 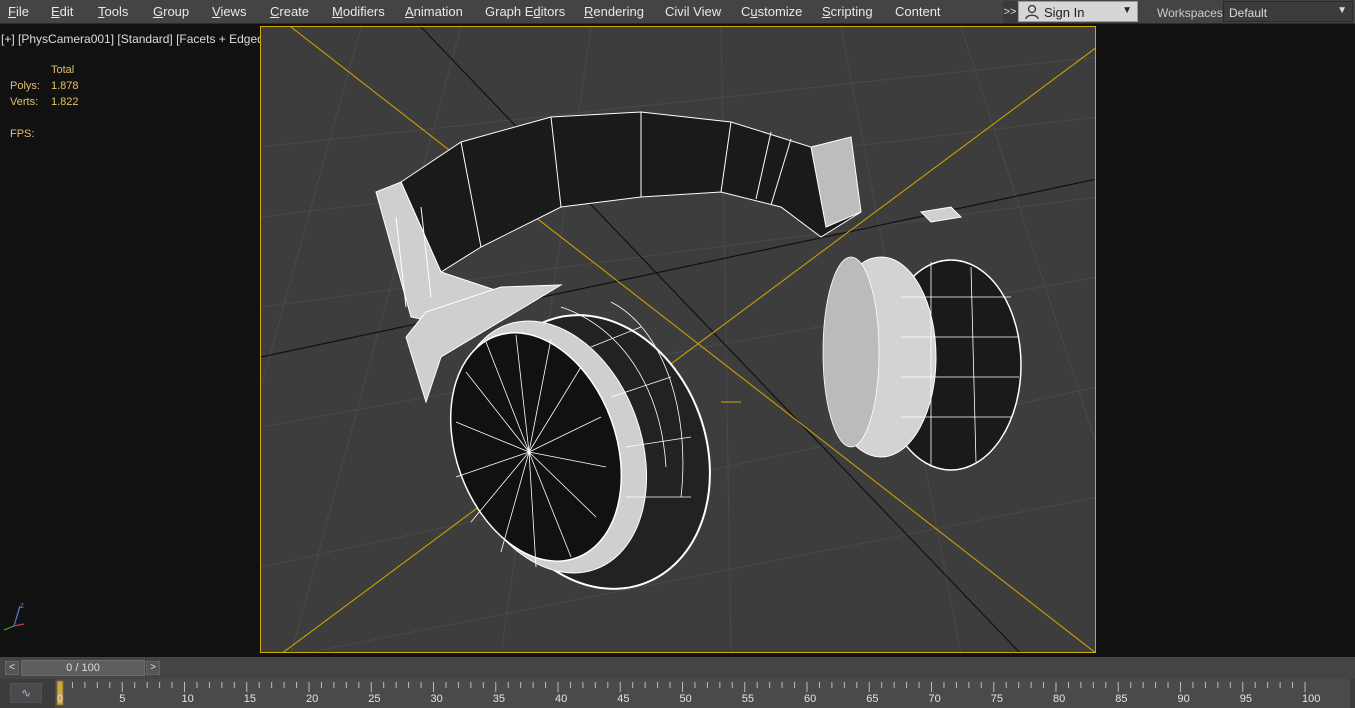 What do you see at coordinates (358, 11) in the screenshot?
I see `menu-item: Modifiers` at bounding box center [358, 11].